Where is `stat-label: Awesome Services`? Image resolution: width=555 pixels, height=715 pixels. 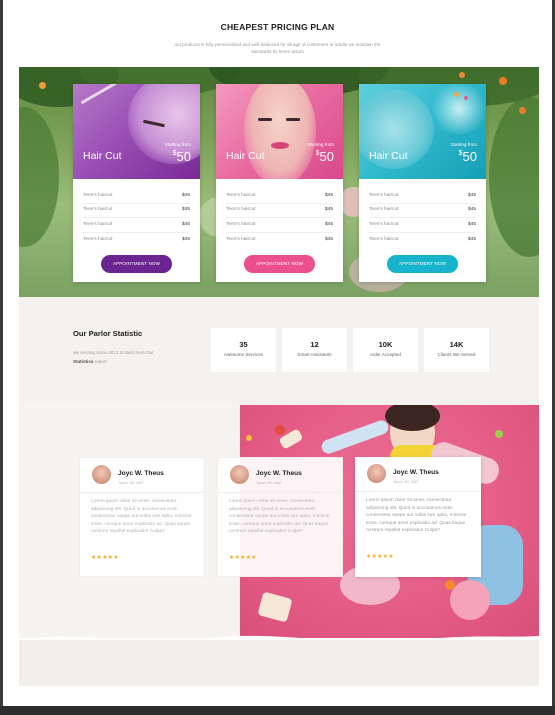
stat-label: Awesome Services is located at coordinates (243, 354).